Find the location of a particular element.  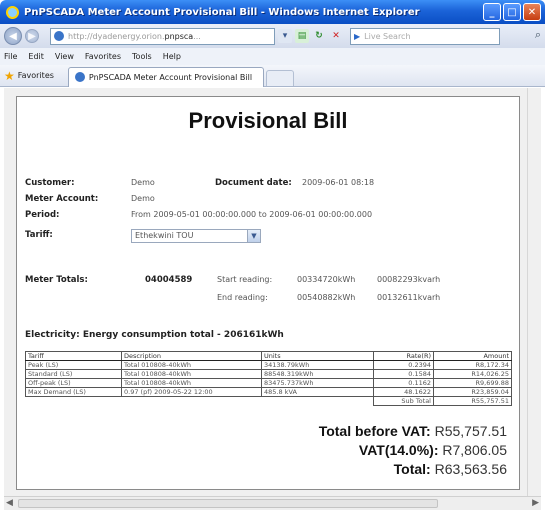

tab-title: PnPSCADA Meter Account Provisional Bill is located at coordinates (170, 77).